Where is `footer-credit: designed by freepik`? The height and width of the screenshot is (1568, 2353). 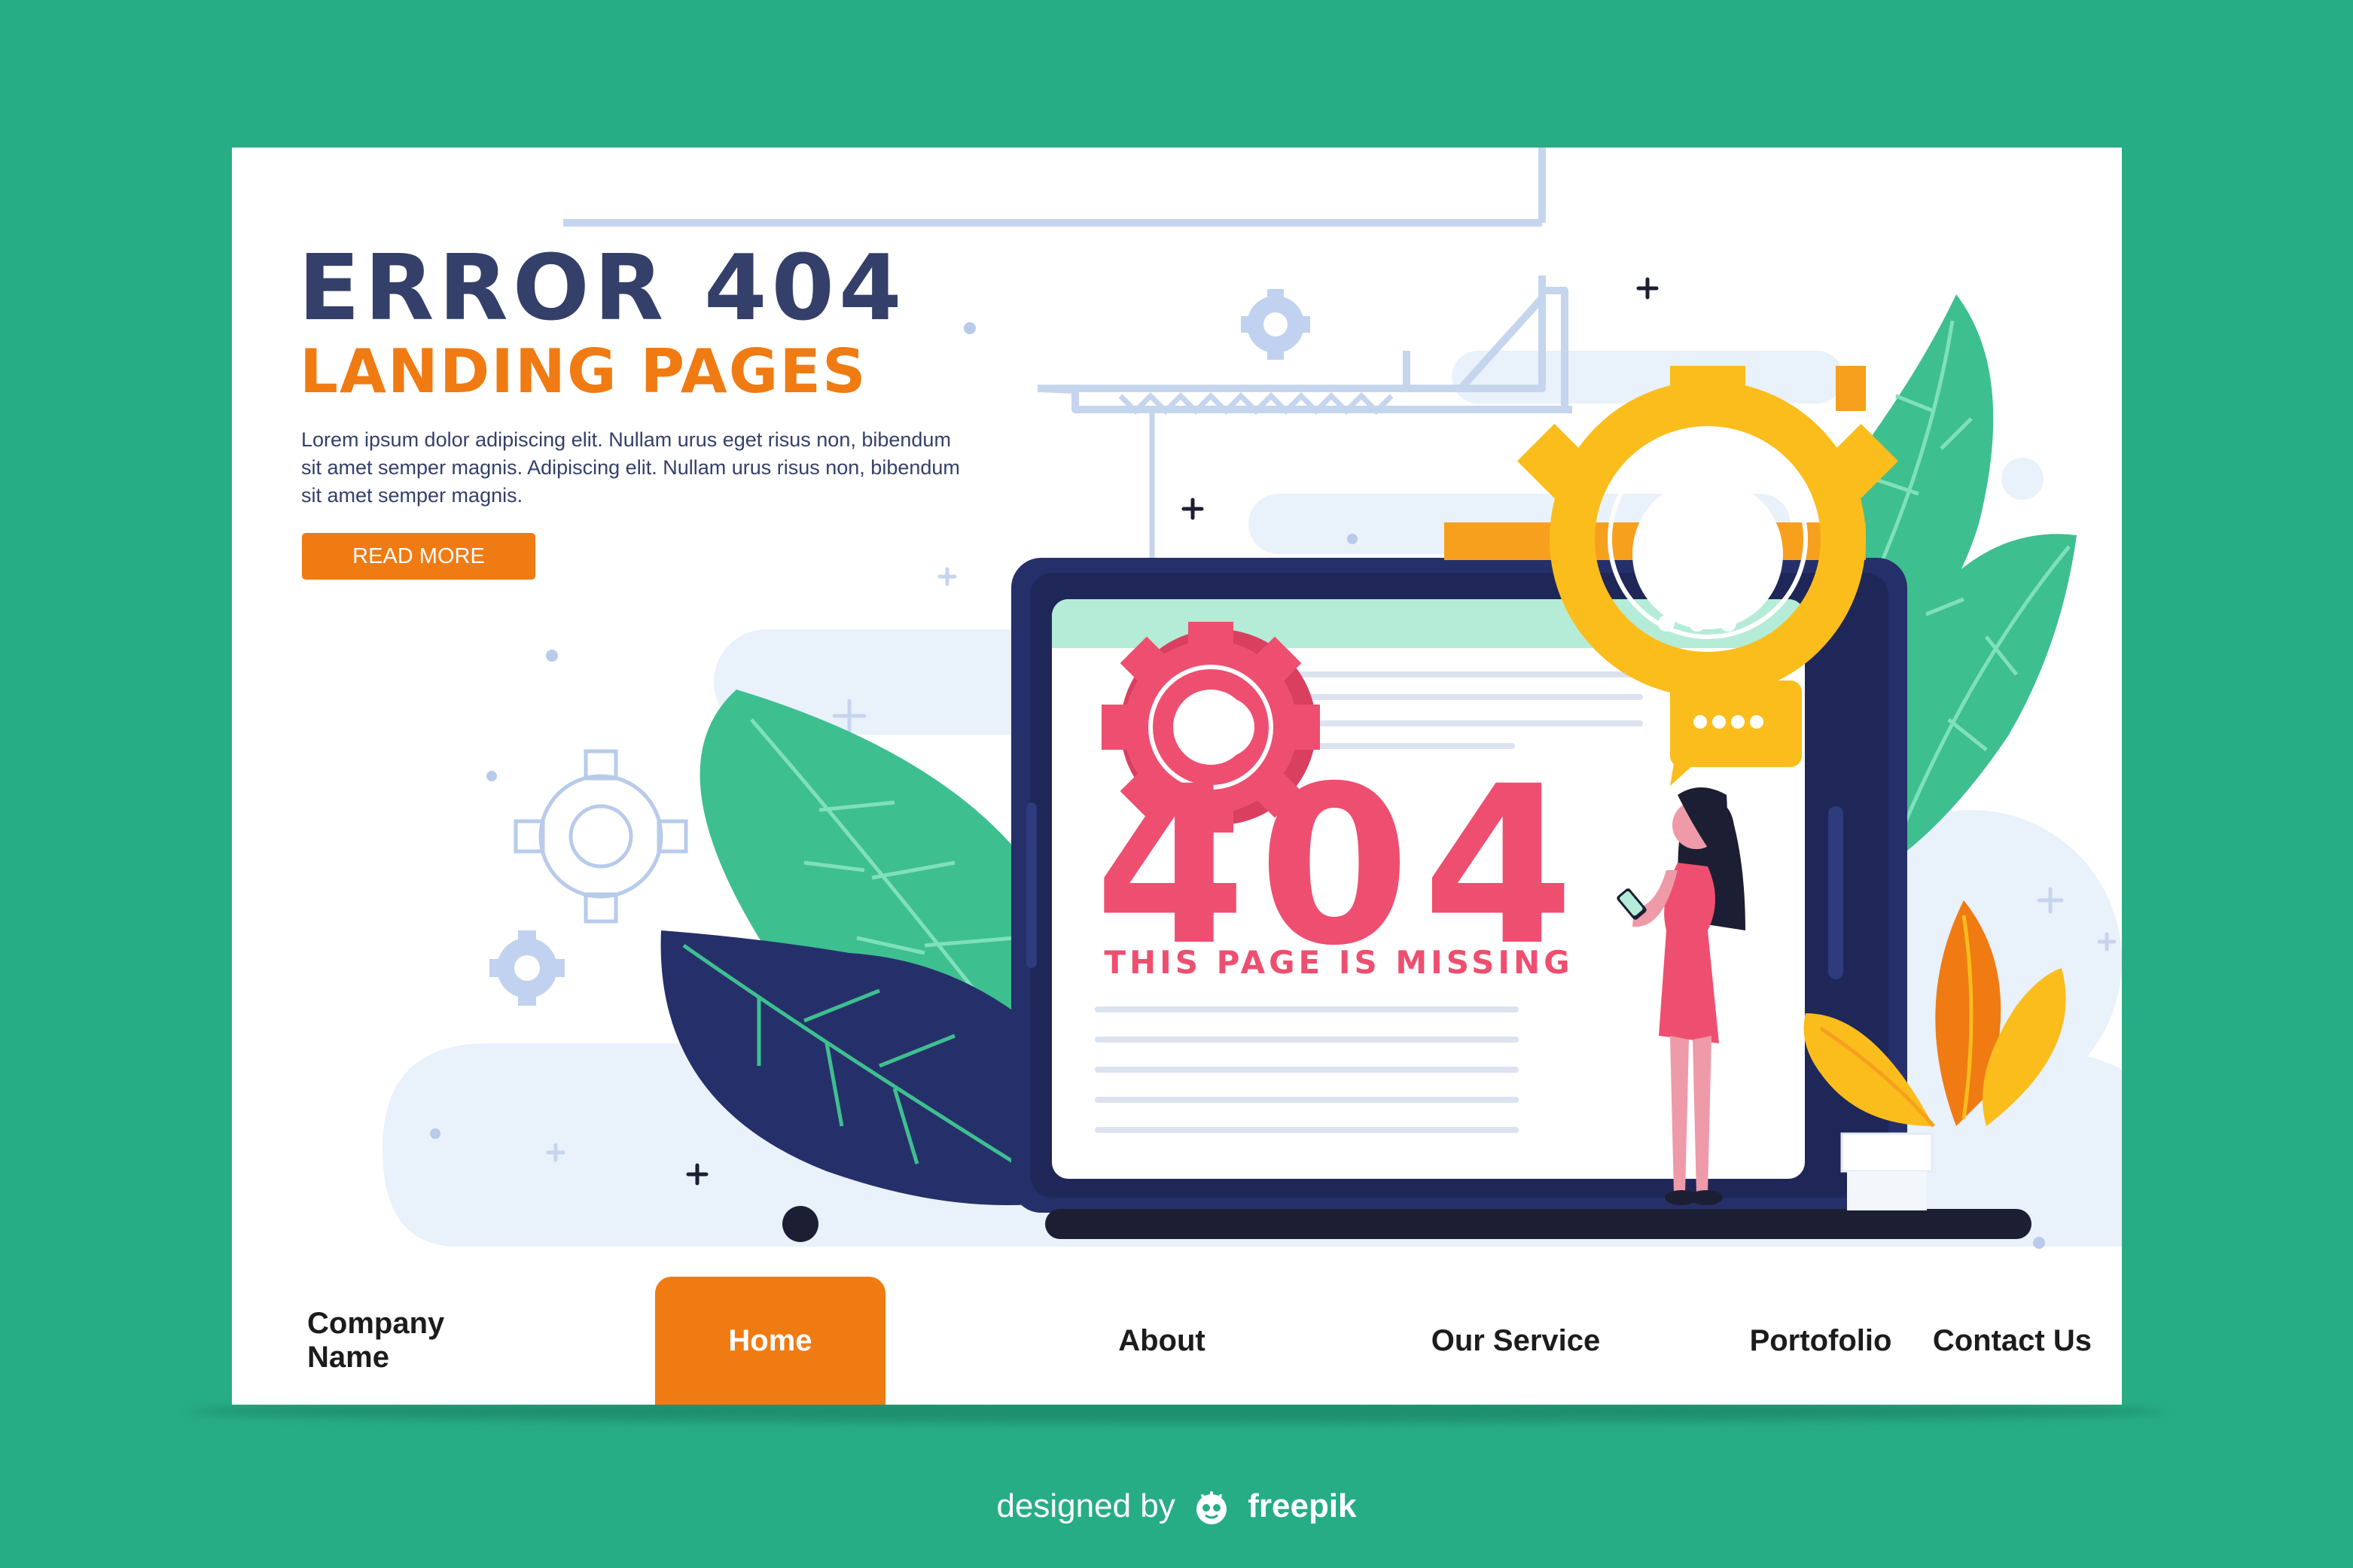 footer-credit: designed by freepik is located at coordinates (1176, 1507).